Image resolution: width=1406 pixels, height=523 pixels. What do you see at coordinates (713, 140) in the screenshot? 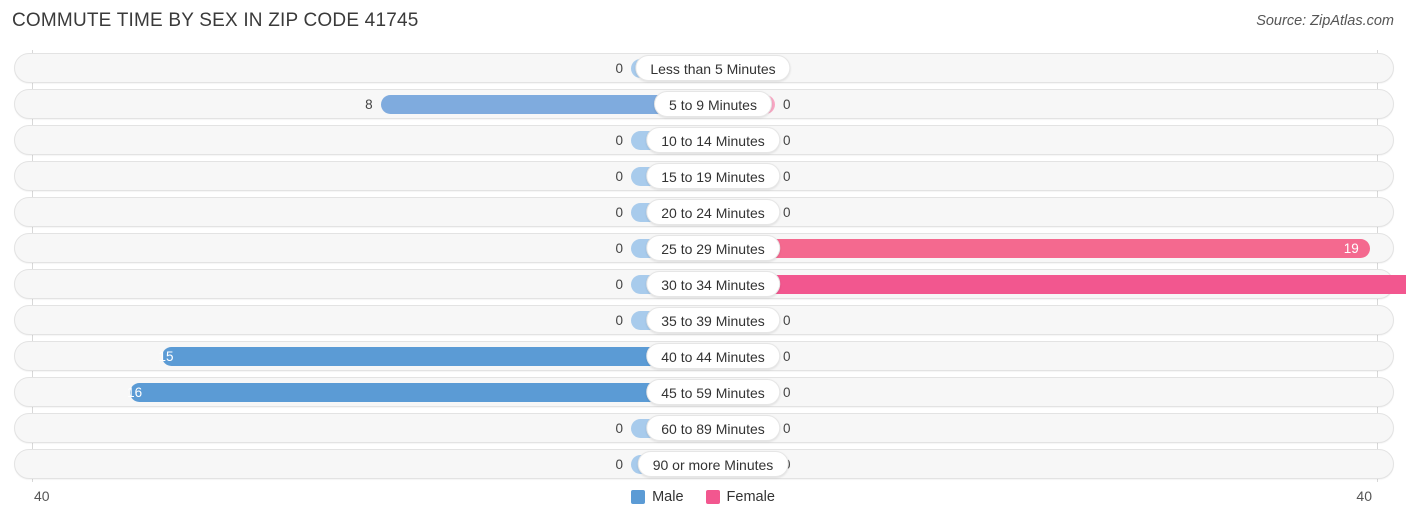
I see `category-label: 10 to 14 Minutes` at bounding box center [713, 140].